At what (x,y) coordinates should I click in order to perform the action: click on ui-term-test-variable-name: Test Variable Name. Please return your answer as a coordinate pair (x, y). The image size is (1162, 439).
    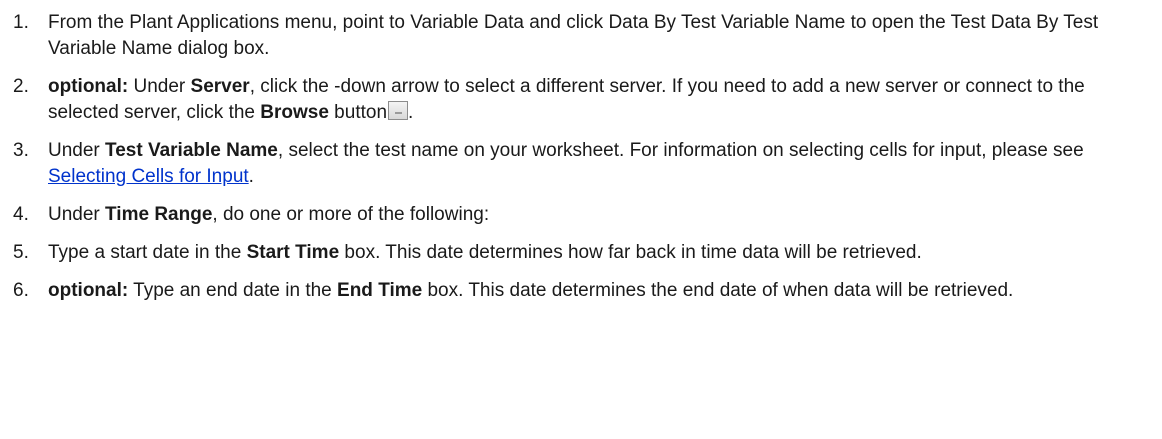
    Looking at the image, I should click on (191, 150).